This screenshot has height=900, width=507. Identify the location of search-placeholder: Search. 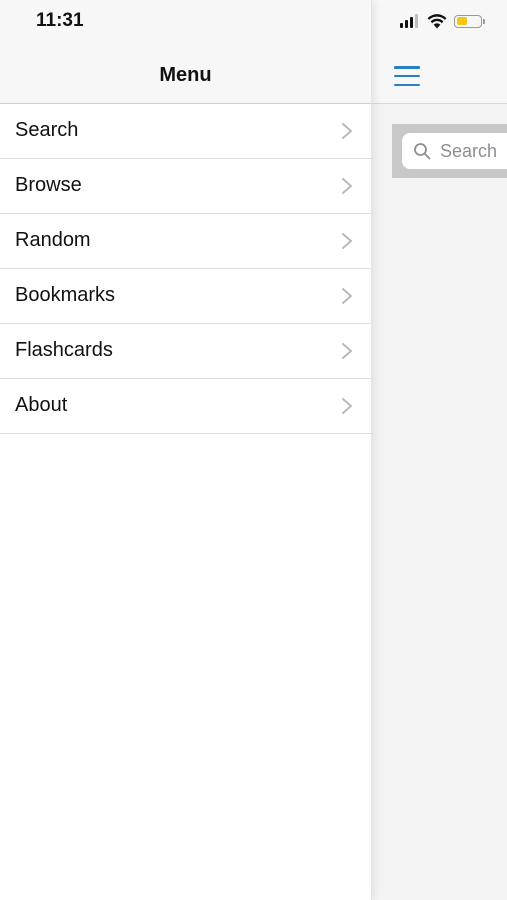
(469, 150).